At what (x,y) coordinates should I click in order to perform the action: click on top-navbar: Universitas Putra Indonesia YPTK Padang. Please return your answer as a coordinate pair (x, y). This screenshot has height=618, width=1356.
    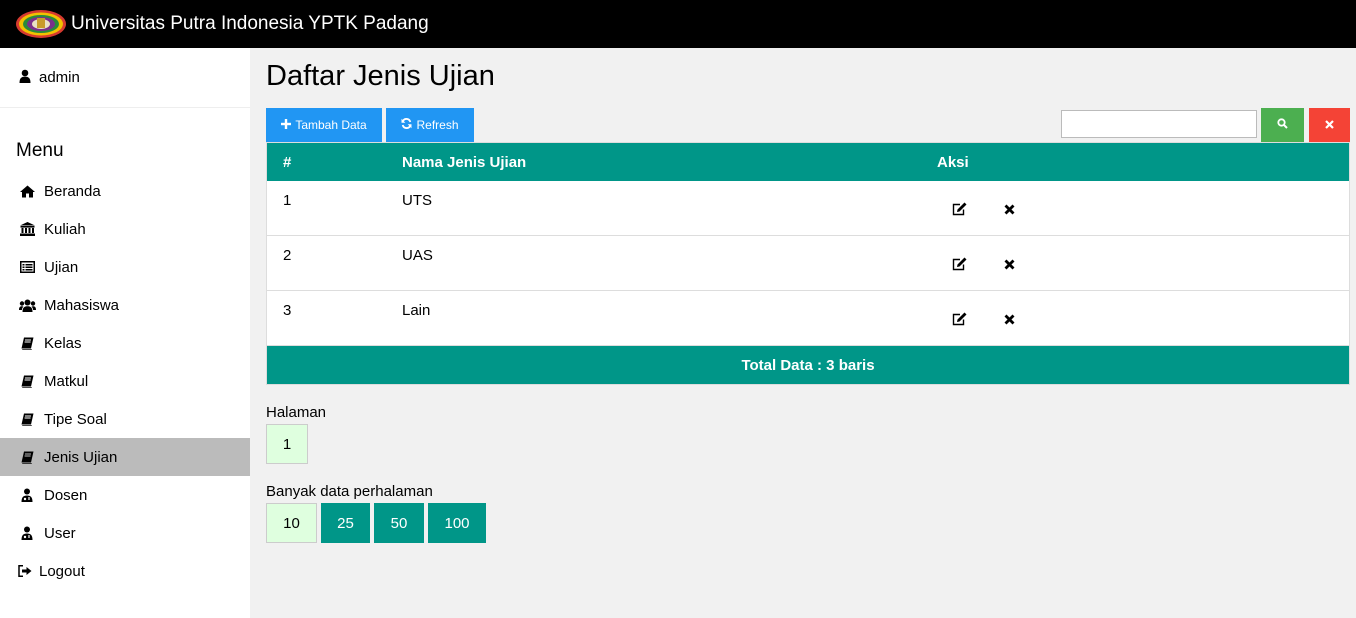
    Looking at the image, I should click on (678, 24).